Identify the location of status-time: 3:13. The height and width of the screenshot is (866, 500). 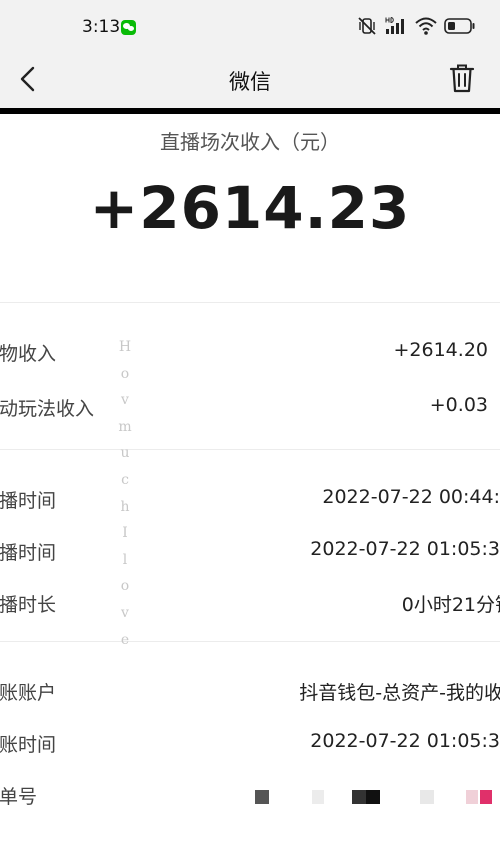
(101, 27).